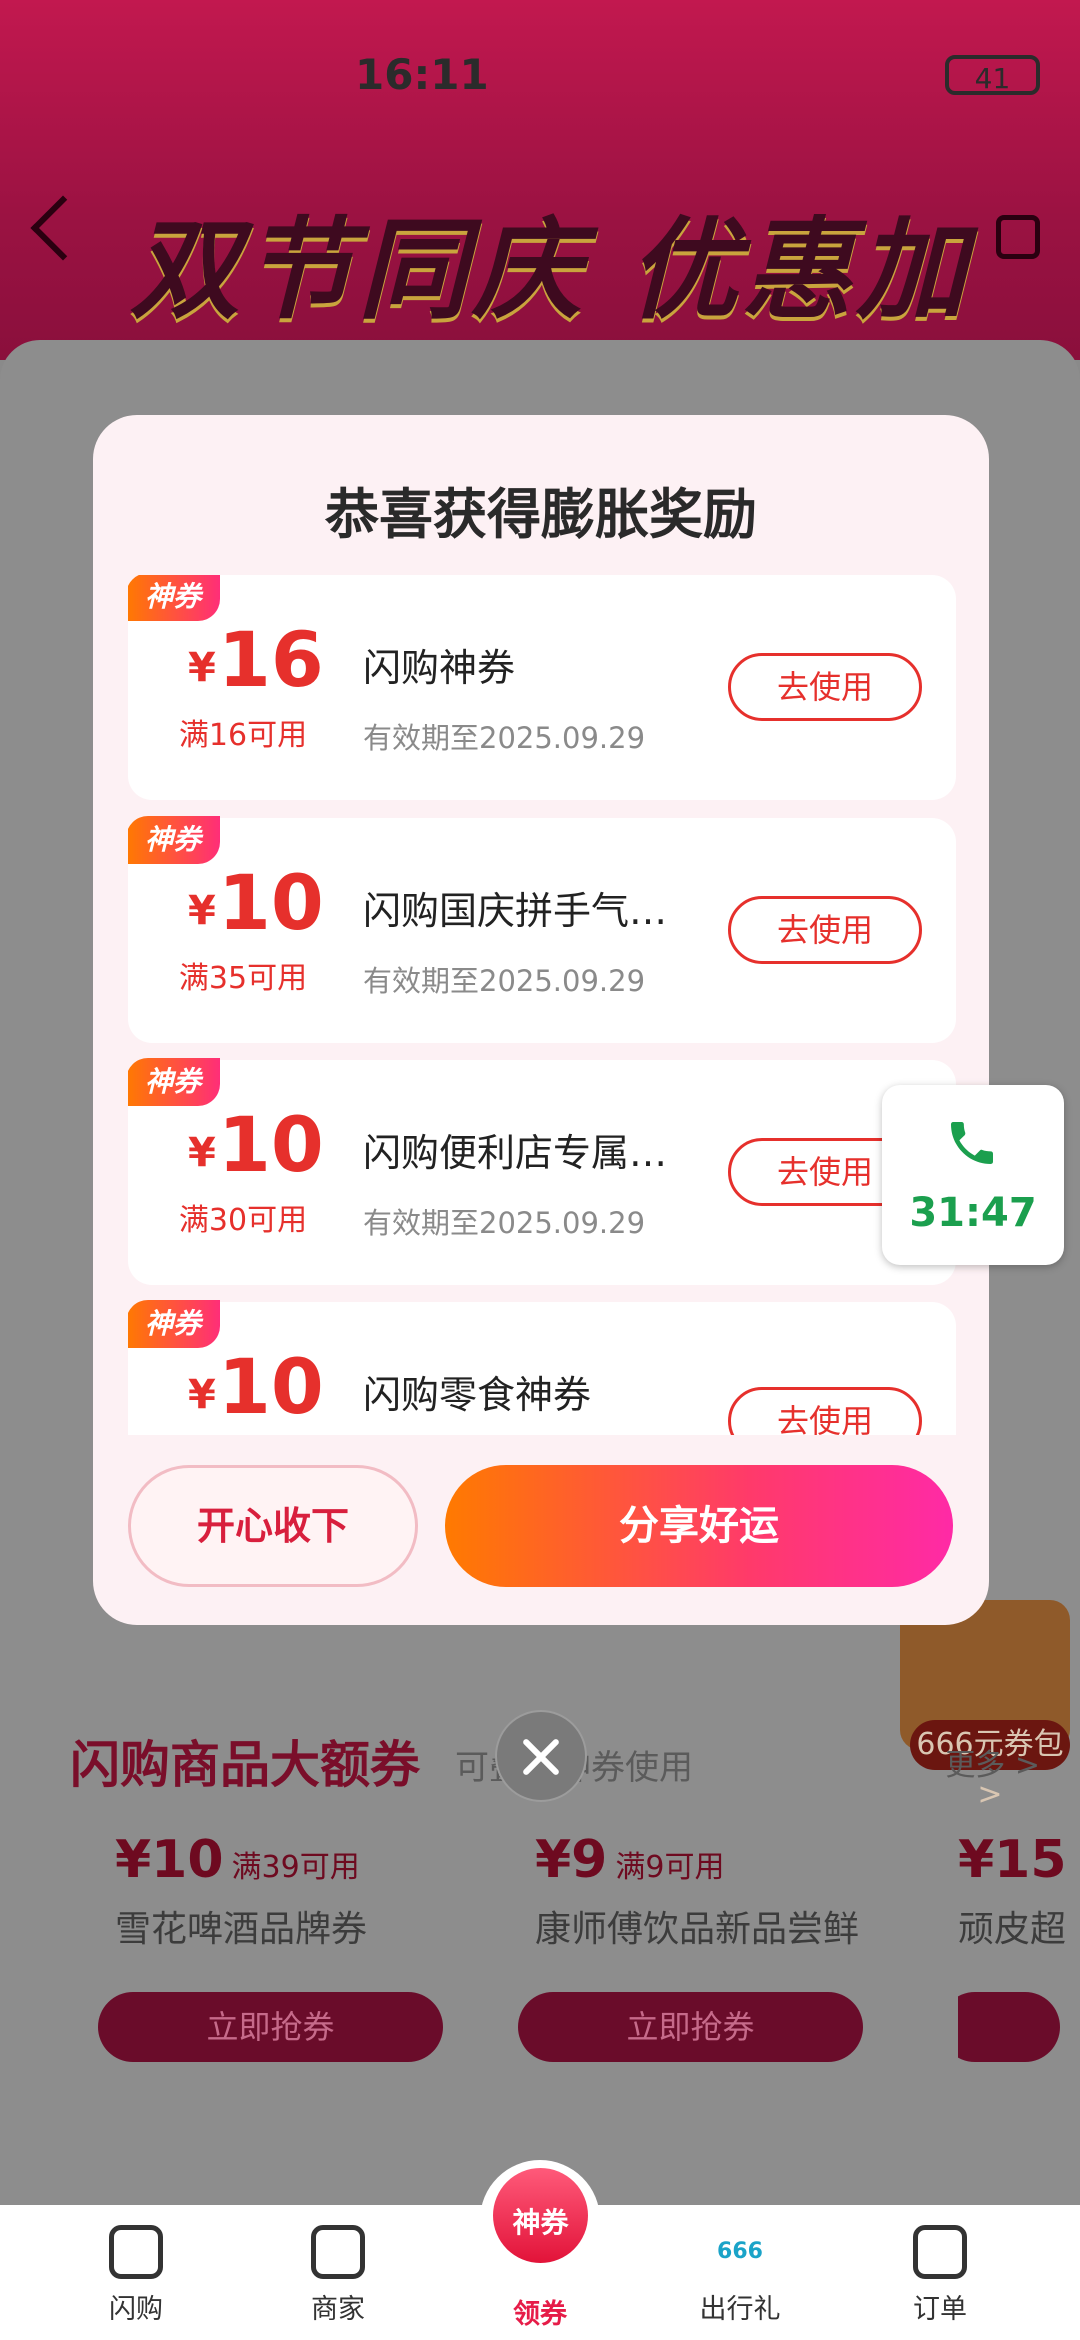 This screenshot has height=2340, width=1080. I want to click on coupon-condition: 满35可用, so click(243, 978).